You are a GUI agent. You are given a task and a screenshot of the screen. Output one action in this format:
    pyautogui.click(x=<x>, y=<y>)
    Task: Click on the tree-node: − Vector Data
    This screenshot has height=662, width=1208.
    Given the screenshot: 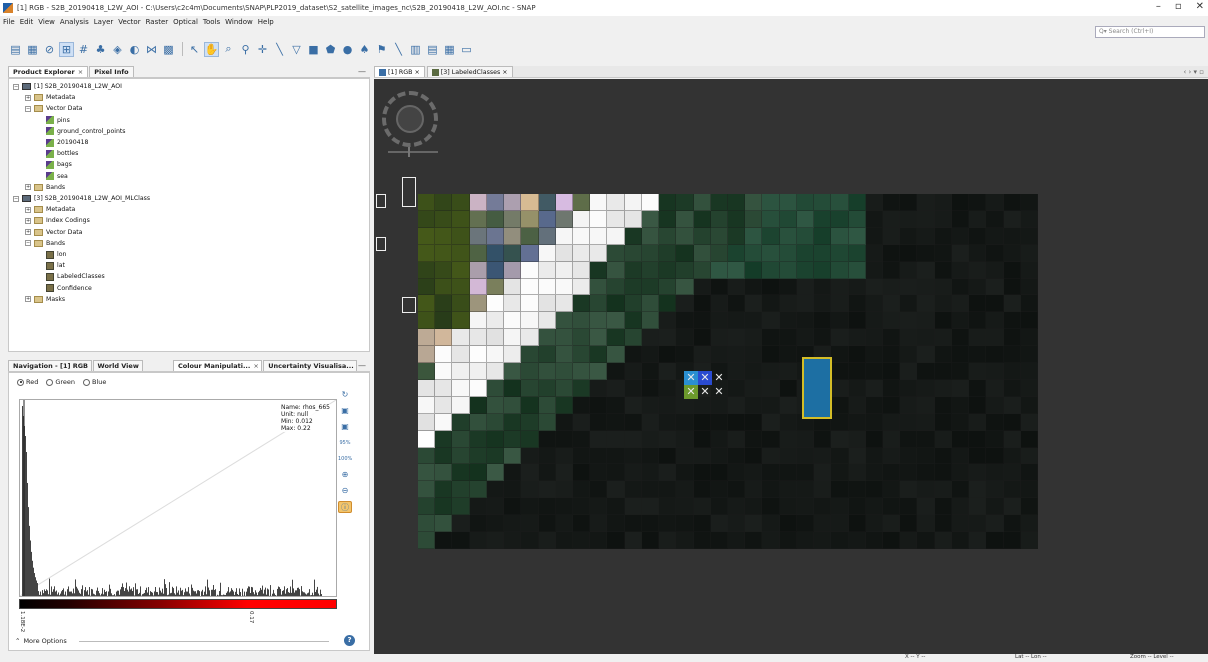 What is the action you would take?
    pyautogui.click(x=53, y=108)
    